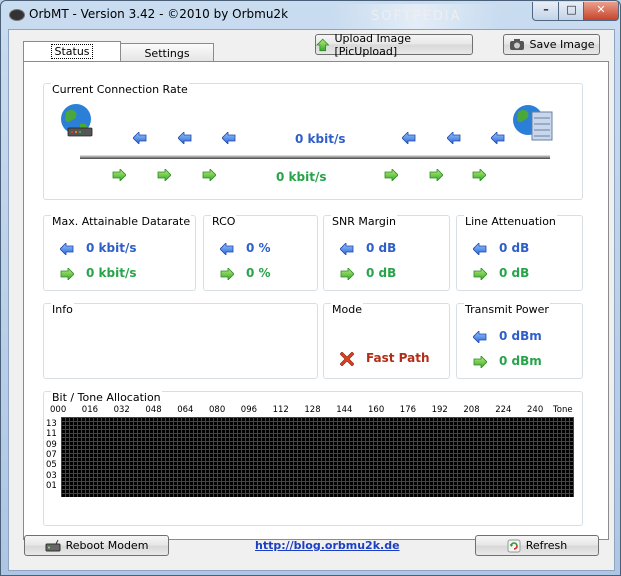 The image size is (621, 576). I want to click on maximize-icon: □, so click(571, 9).